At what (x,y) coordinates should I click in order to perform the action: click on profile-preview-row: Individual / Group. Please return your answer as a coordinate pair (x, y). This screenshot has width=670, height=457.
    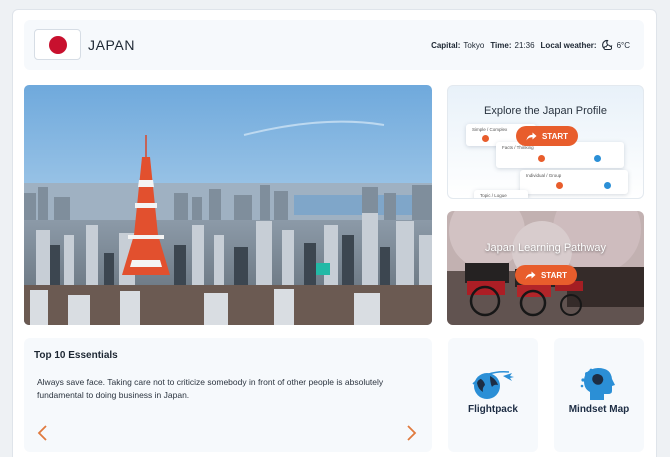
    Looking at the image, I should click on (574, 182).